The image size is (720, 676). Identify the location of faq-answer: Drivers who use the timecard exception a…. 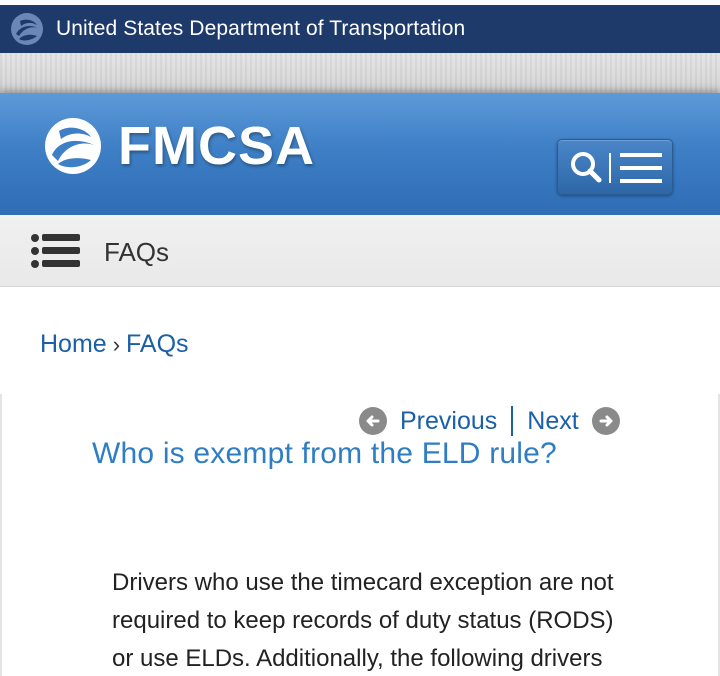
(392, 620).